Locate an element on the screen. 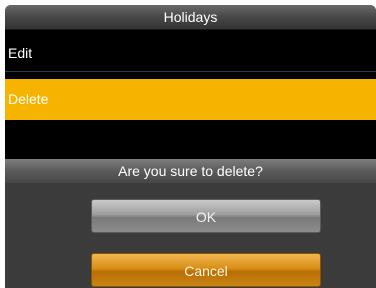 The width and height of the screenshot is (376, 288). title-bar: Holidays is located at coordinates (190, 17).